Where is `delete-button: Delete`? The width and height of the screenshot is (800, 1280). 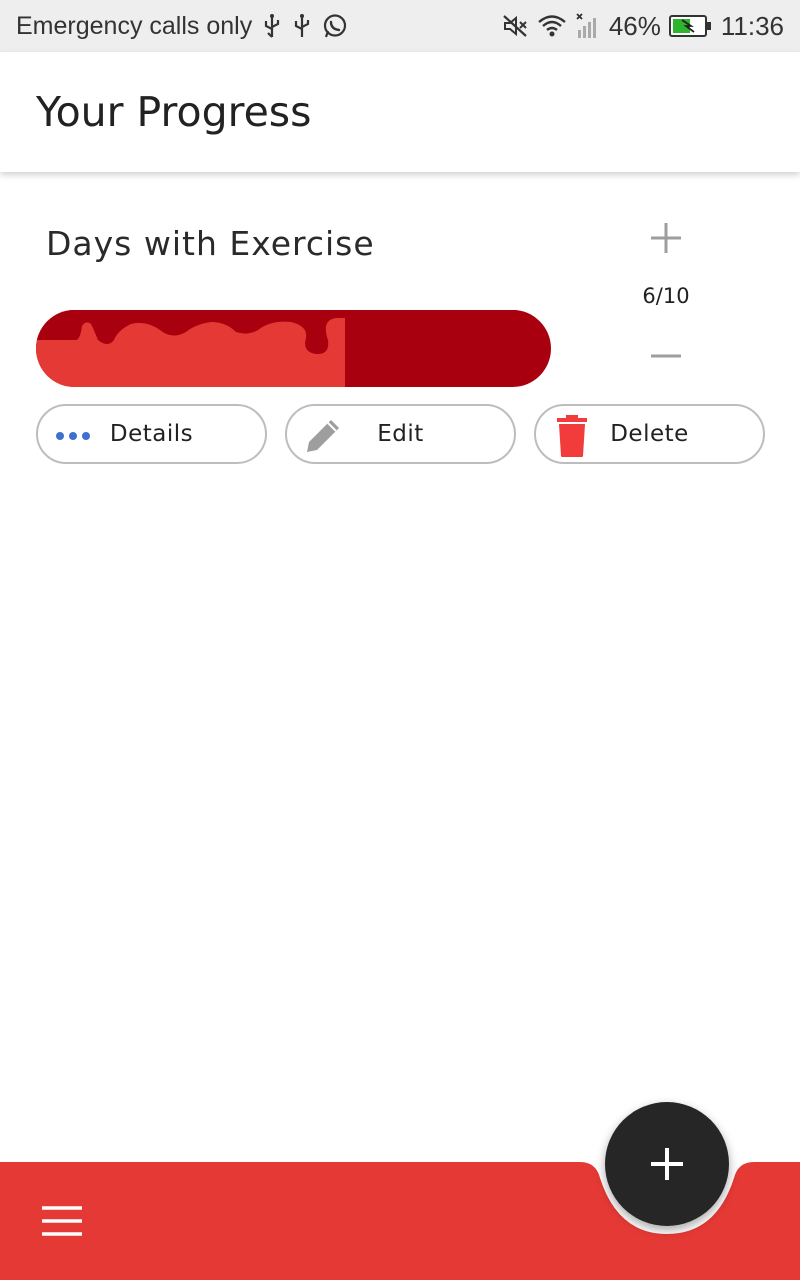 delete-button: Delete is located at coordinates (649, 434).